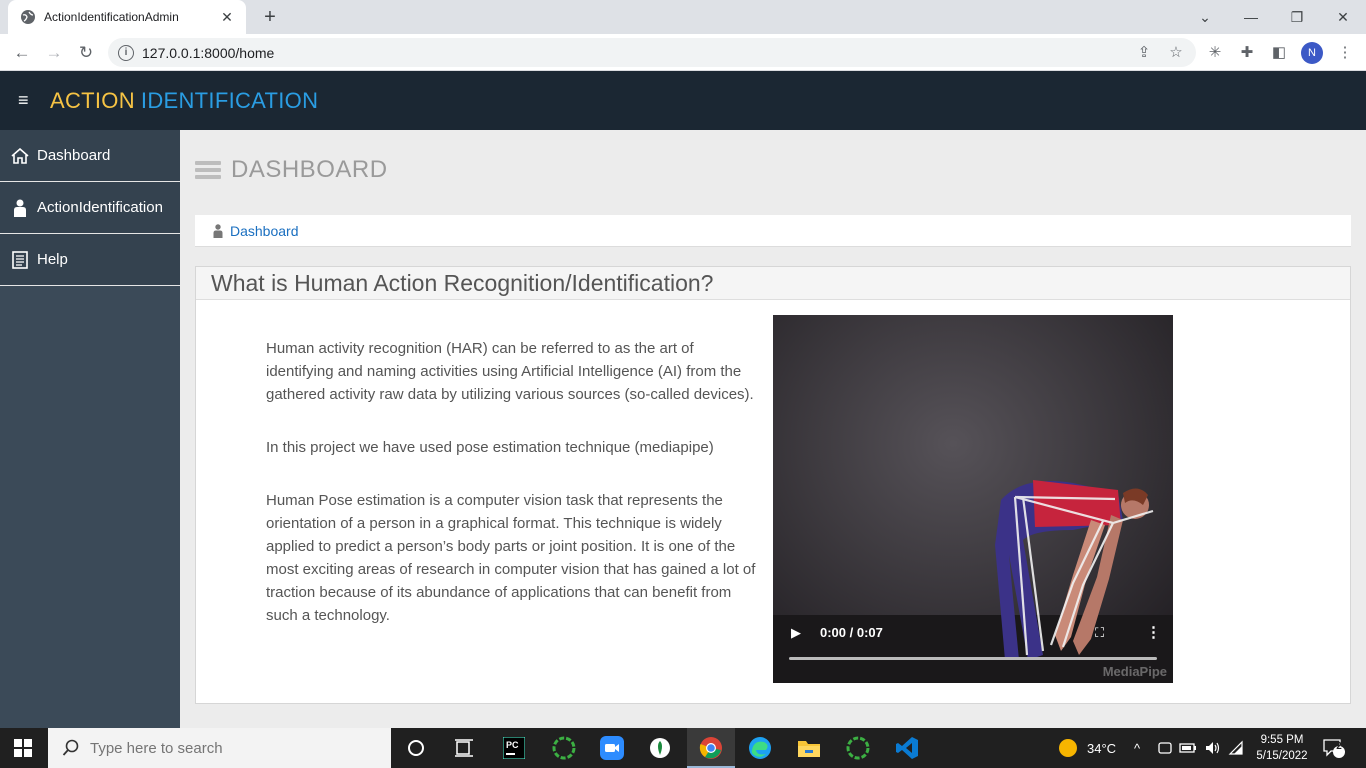  I want to click on weather-widget: 34°C, so click(1087, 748).